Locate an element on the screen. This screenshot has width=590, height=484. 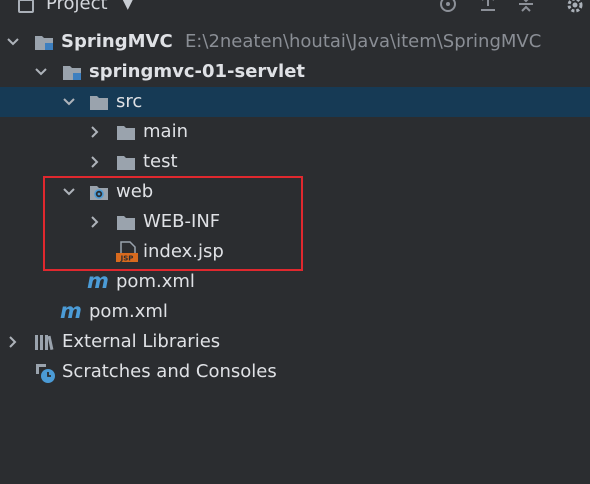
view-selector-caret: ▼ is located at coordinates (128, 6).